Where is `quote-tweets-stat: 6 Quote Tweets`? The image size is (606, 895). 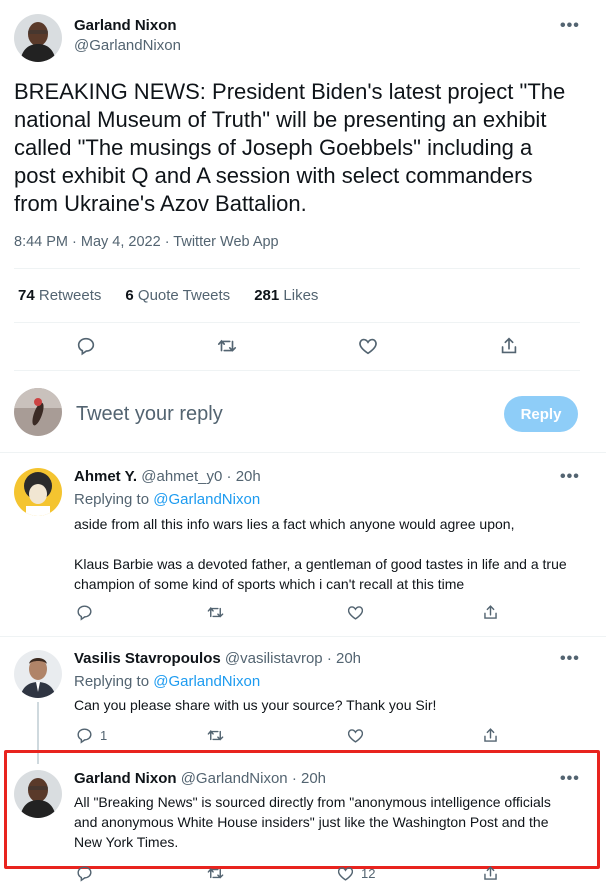 quote-tweets-stat: 6 Quote Tweets is located at coordinates (177, 295).